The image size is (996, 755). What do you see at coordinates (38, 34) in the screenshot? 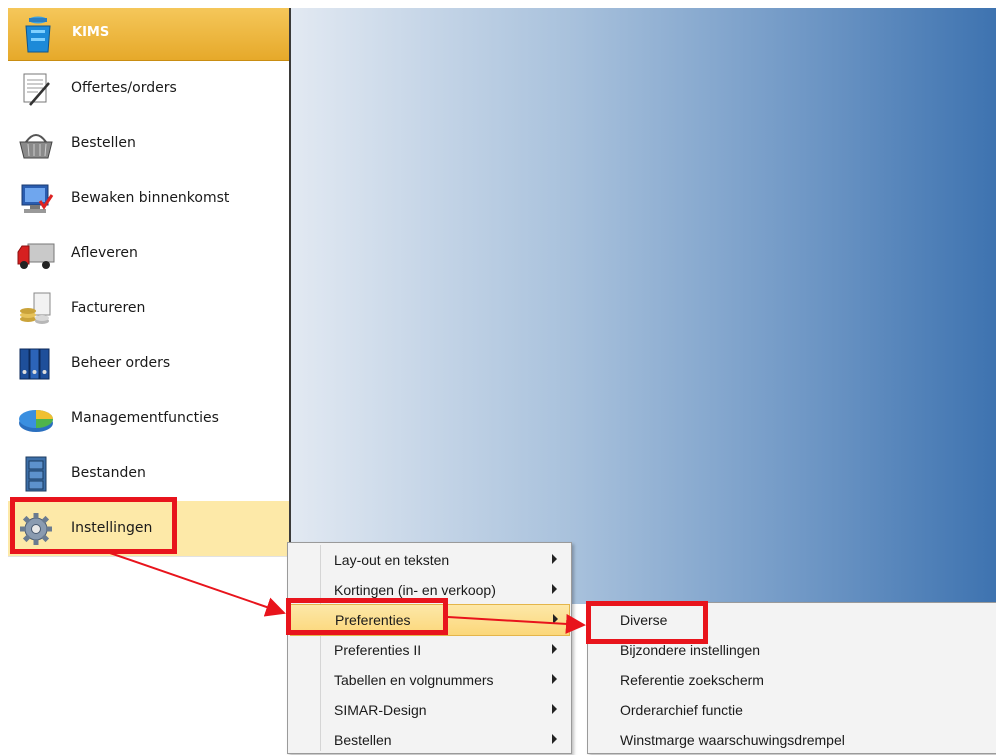
I see `kims-bin-icon` at bounding box center [38, 34].